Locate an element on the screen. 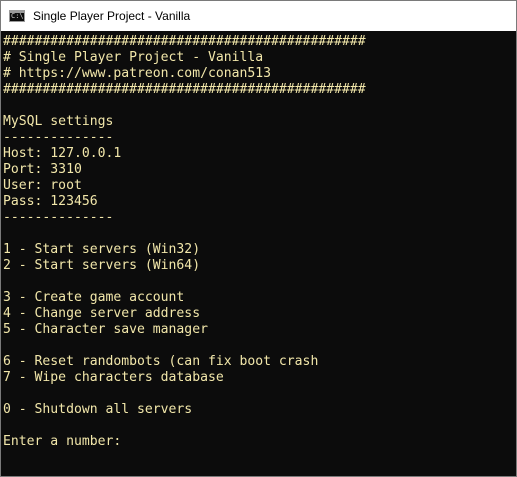  window-title: Single Player Project - Vanilla is located at coordinates (112, 16).